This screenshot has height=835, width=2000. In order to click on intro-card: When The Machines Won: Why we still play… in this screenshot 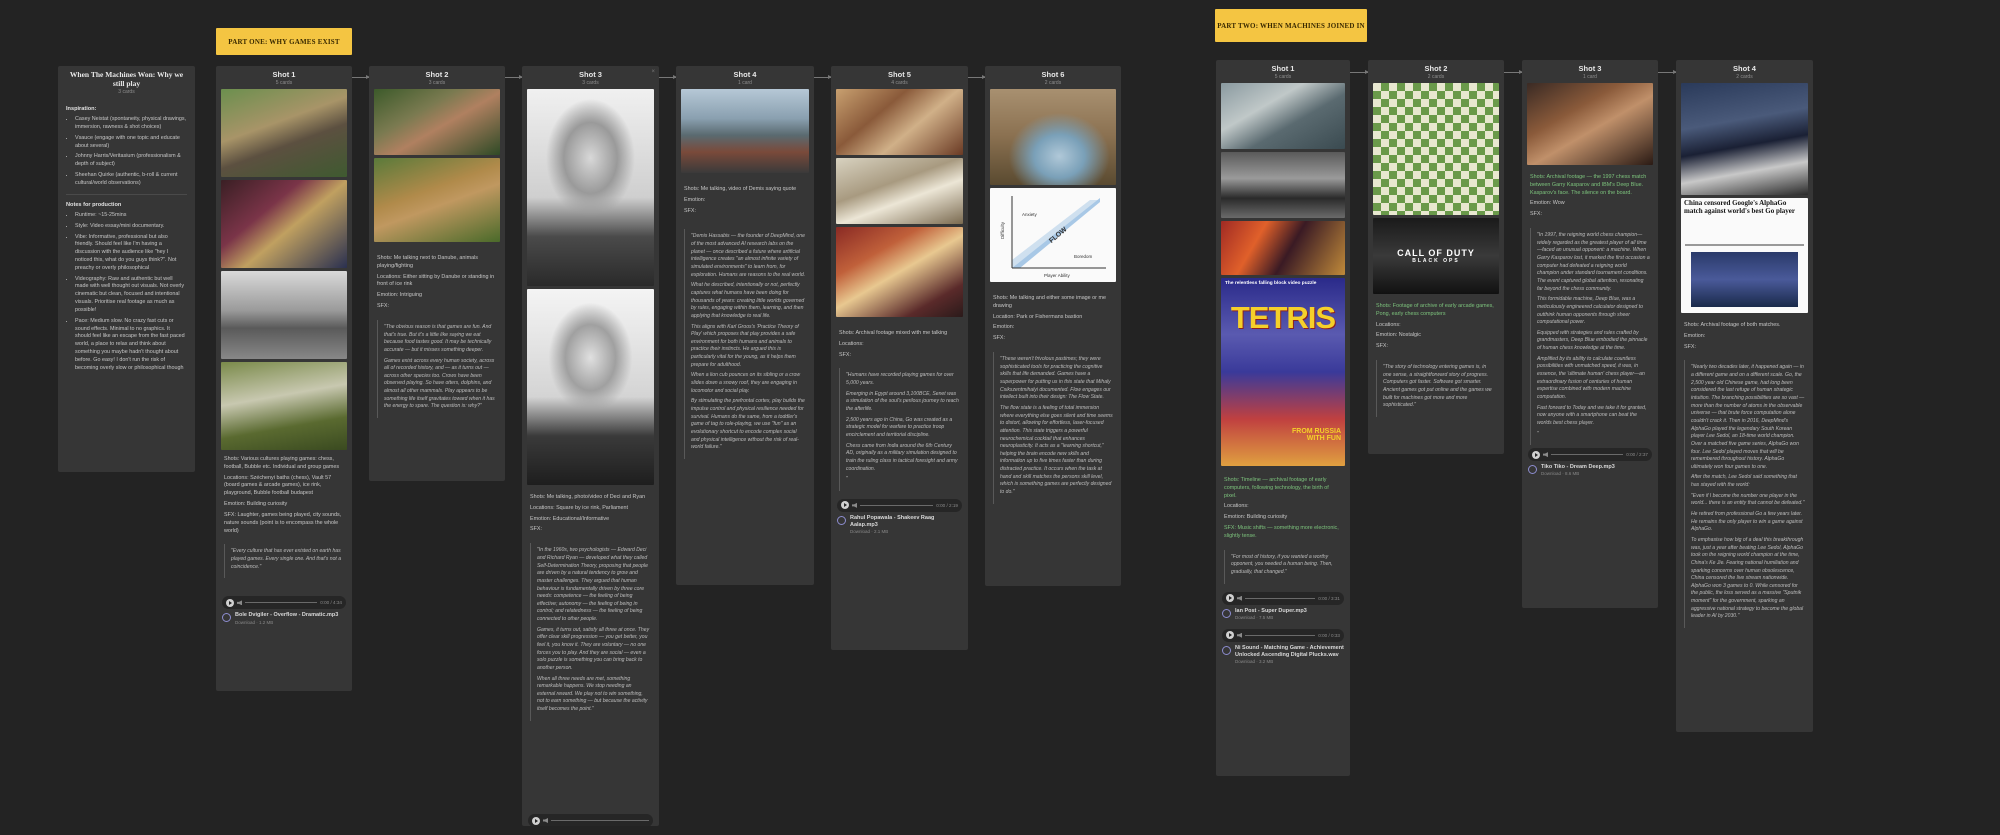, I will do `click(126, 269)`.